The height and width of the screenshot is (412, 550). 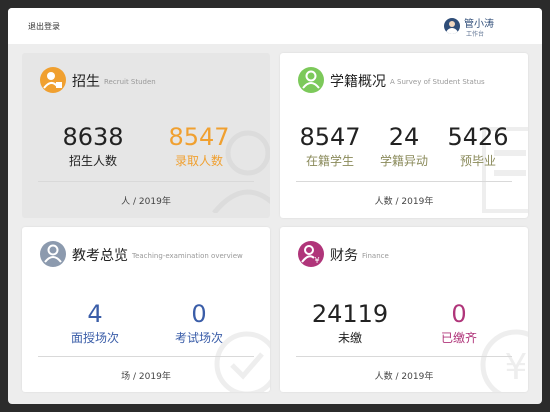 What do you see at coordinates (275, 26) in the screenshot?
I see `top-bar: 退出登录 管小涛 工作台` at bounding box center [275, 26].